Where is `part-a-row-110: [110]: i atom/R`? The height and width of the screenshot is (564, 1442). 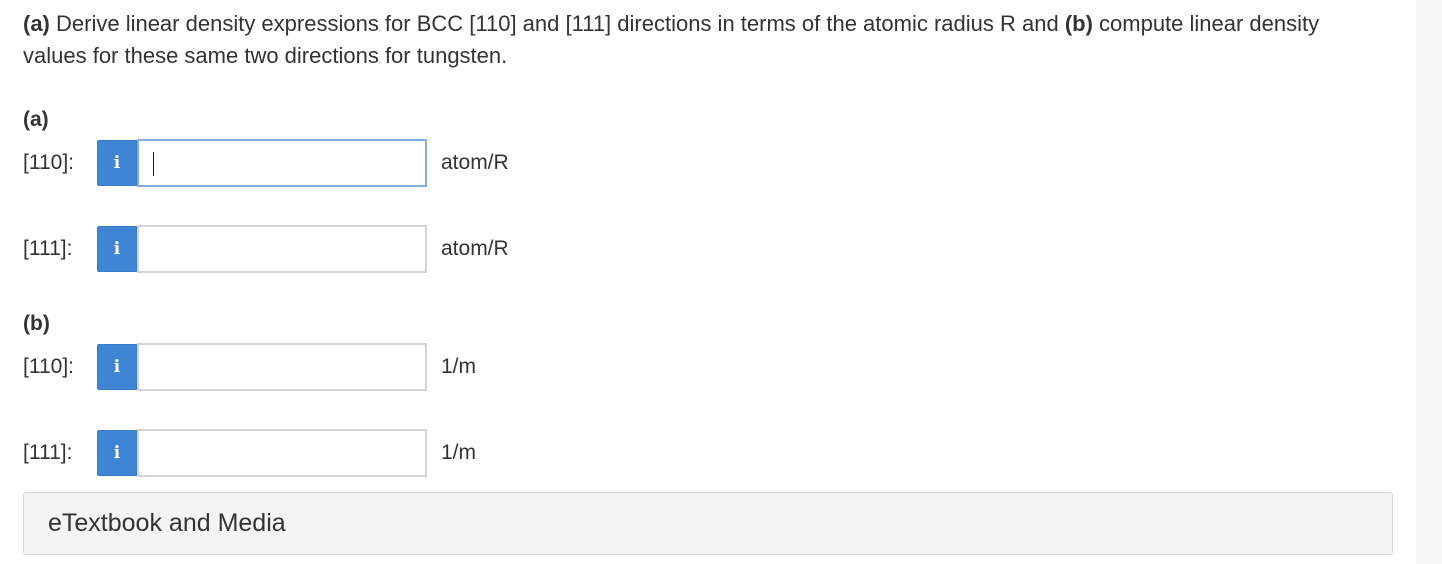 part-a-row-110: [110]: i atom/R is located at coordinates (266, 163).